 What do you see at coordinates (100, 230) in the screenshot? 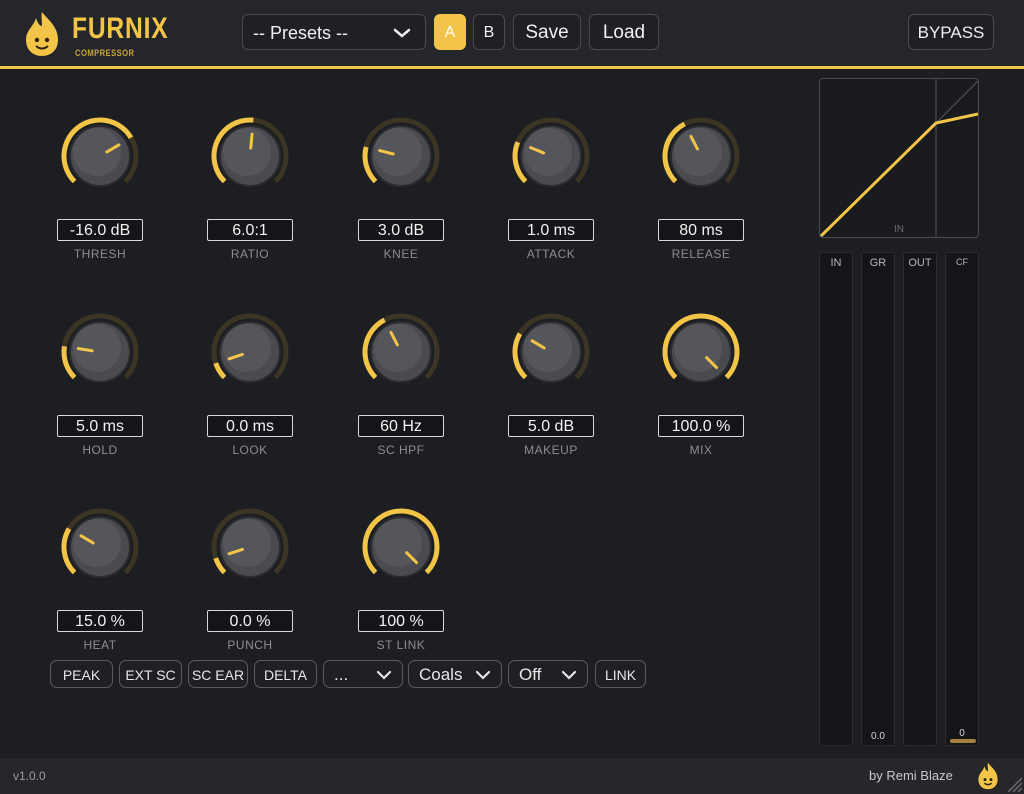
I see `knob-value-field: -16.0 dB` at bounding box center [100, 230].